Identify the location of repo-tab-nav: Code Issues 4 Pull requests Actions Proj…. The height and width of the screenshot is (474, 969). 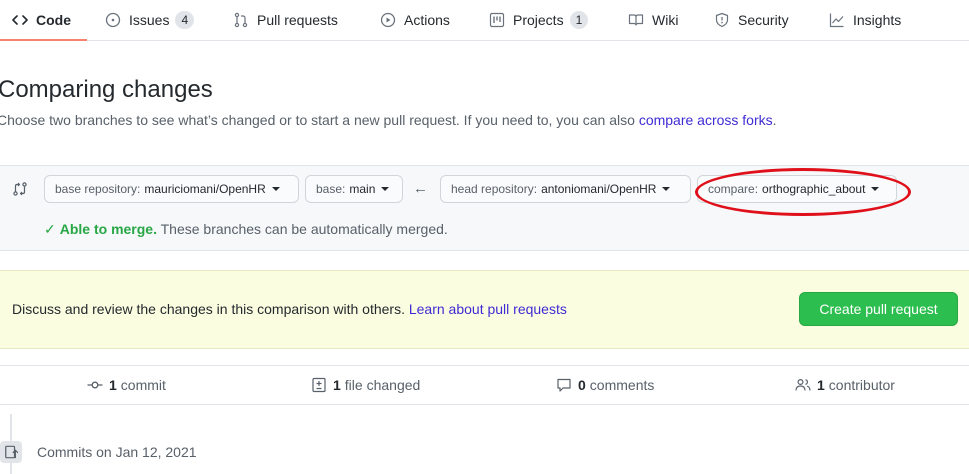
(484, 20).